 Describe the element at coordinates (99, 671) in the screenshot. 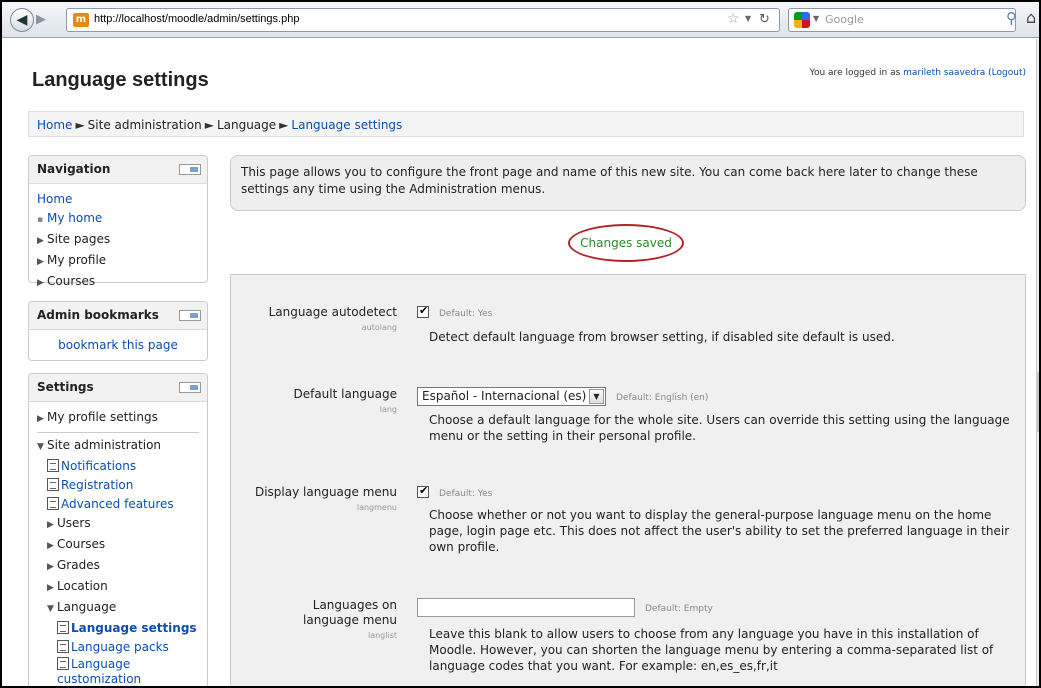

I see `language-customization-link: Language customization` at that location.